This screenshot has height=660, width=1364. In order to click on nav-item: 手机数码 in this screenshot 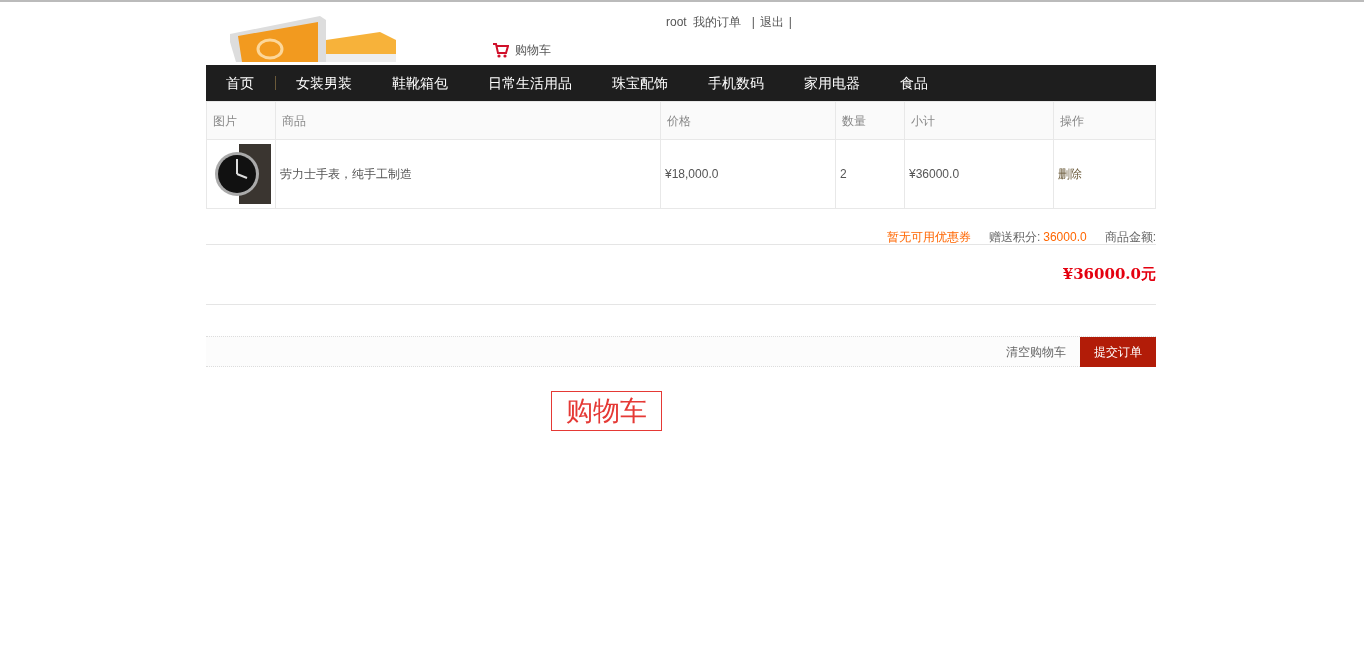, I will do `click(736, 83)`.